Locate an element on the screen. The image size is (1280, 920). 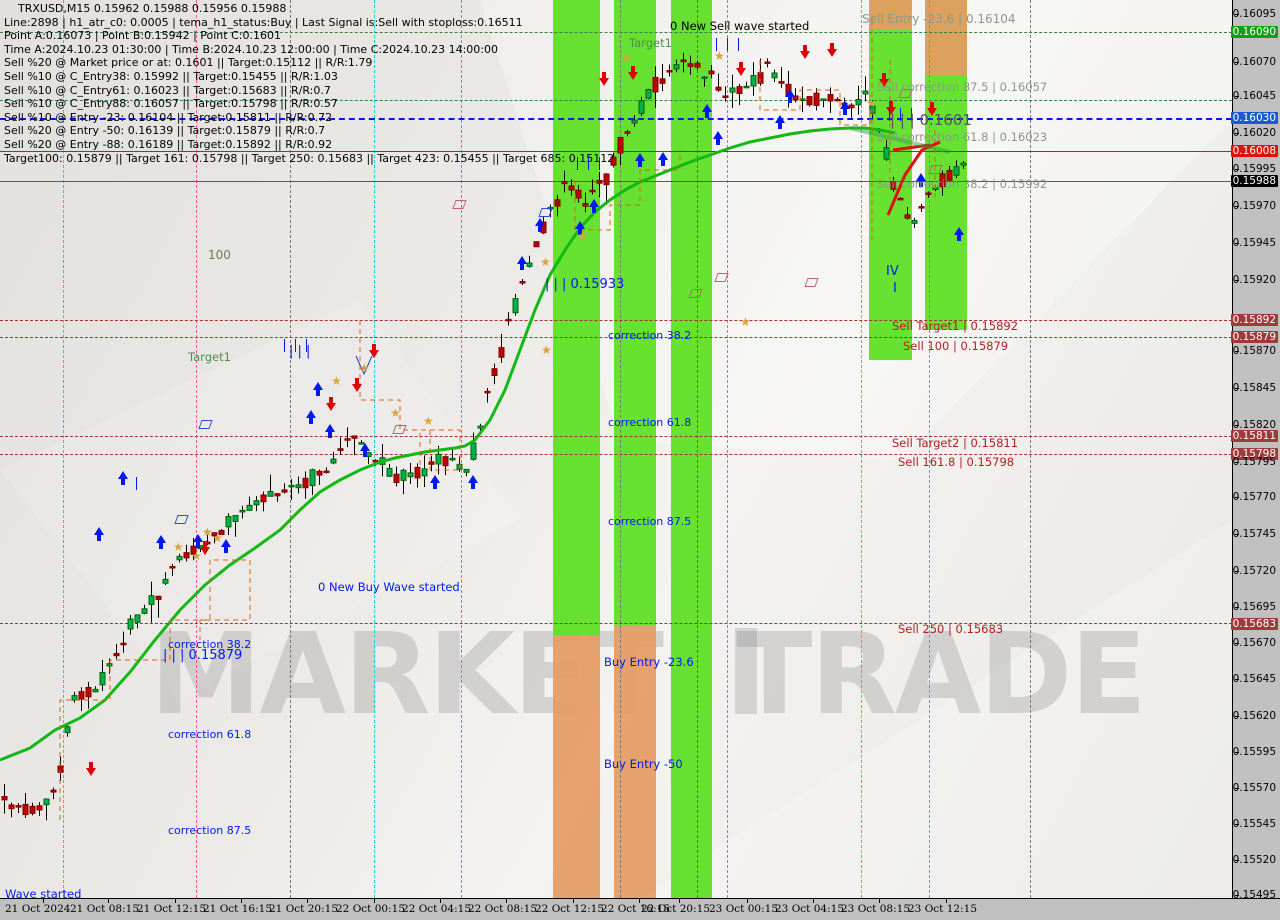
price-tick-label: 0.15570 is located at coordinates (1254, 788).